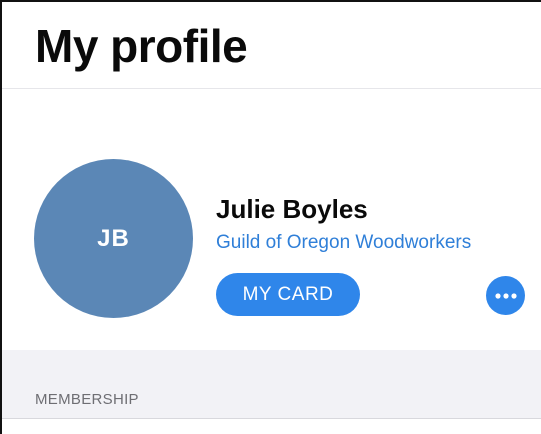  I want to click on my-card-button: MY CARD, so click(288, 294).